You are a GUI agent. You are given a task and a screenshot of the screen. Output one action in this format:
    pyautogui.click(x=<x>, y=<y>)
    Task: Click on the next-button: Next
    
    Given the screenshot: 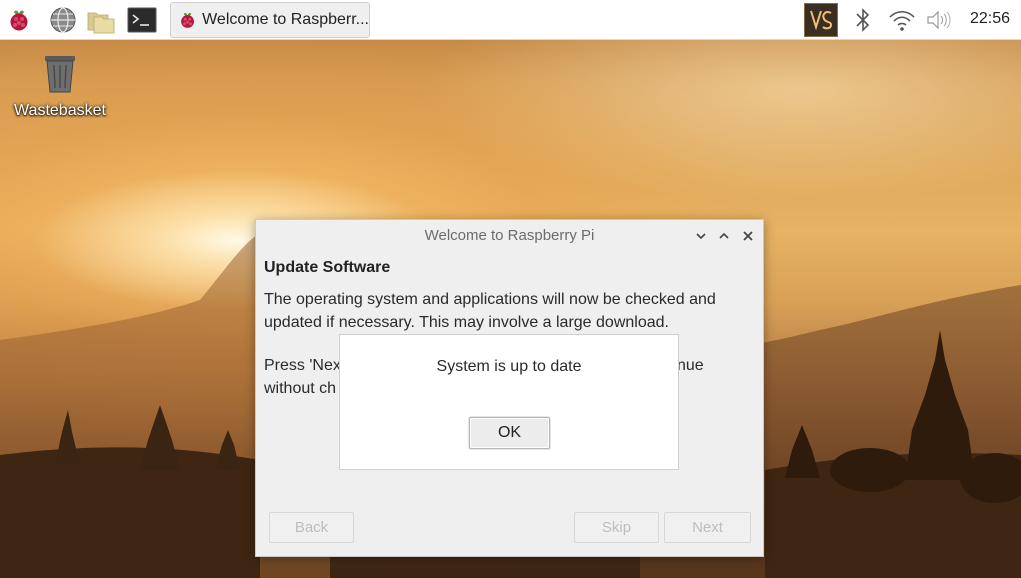 What is the action you would take?
    pyautogui.click(x=707, y=527)
    